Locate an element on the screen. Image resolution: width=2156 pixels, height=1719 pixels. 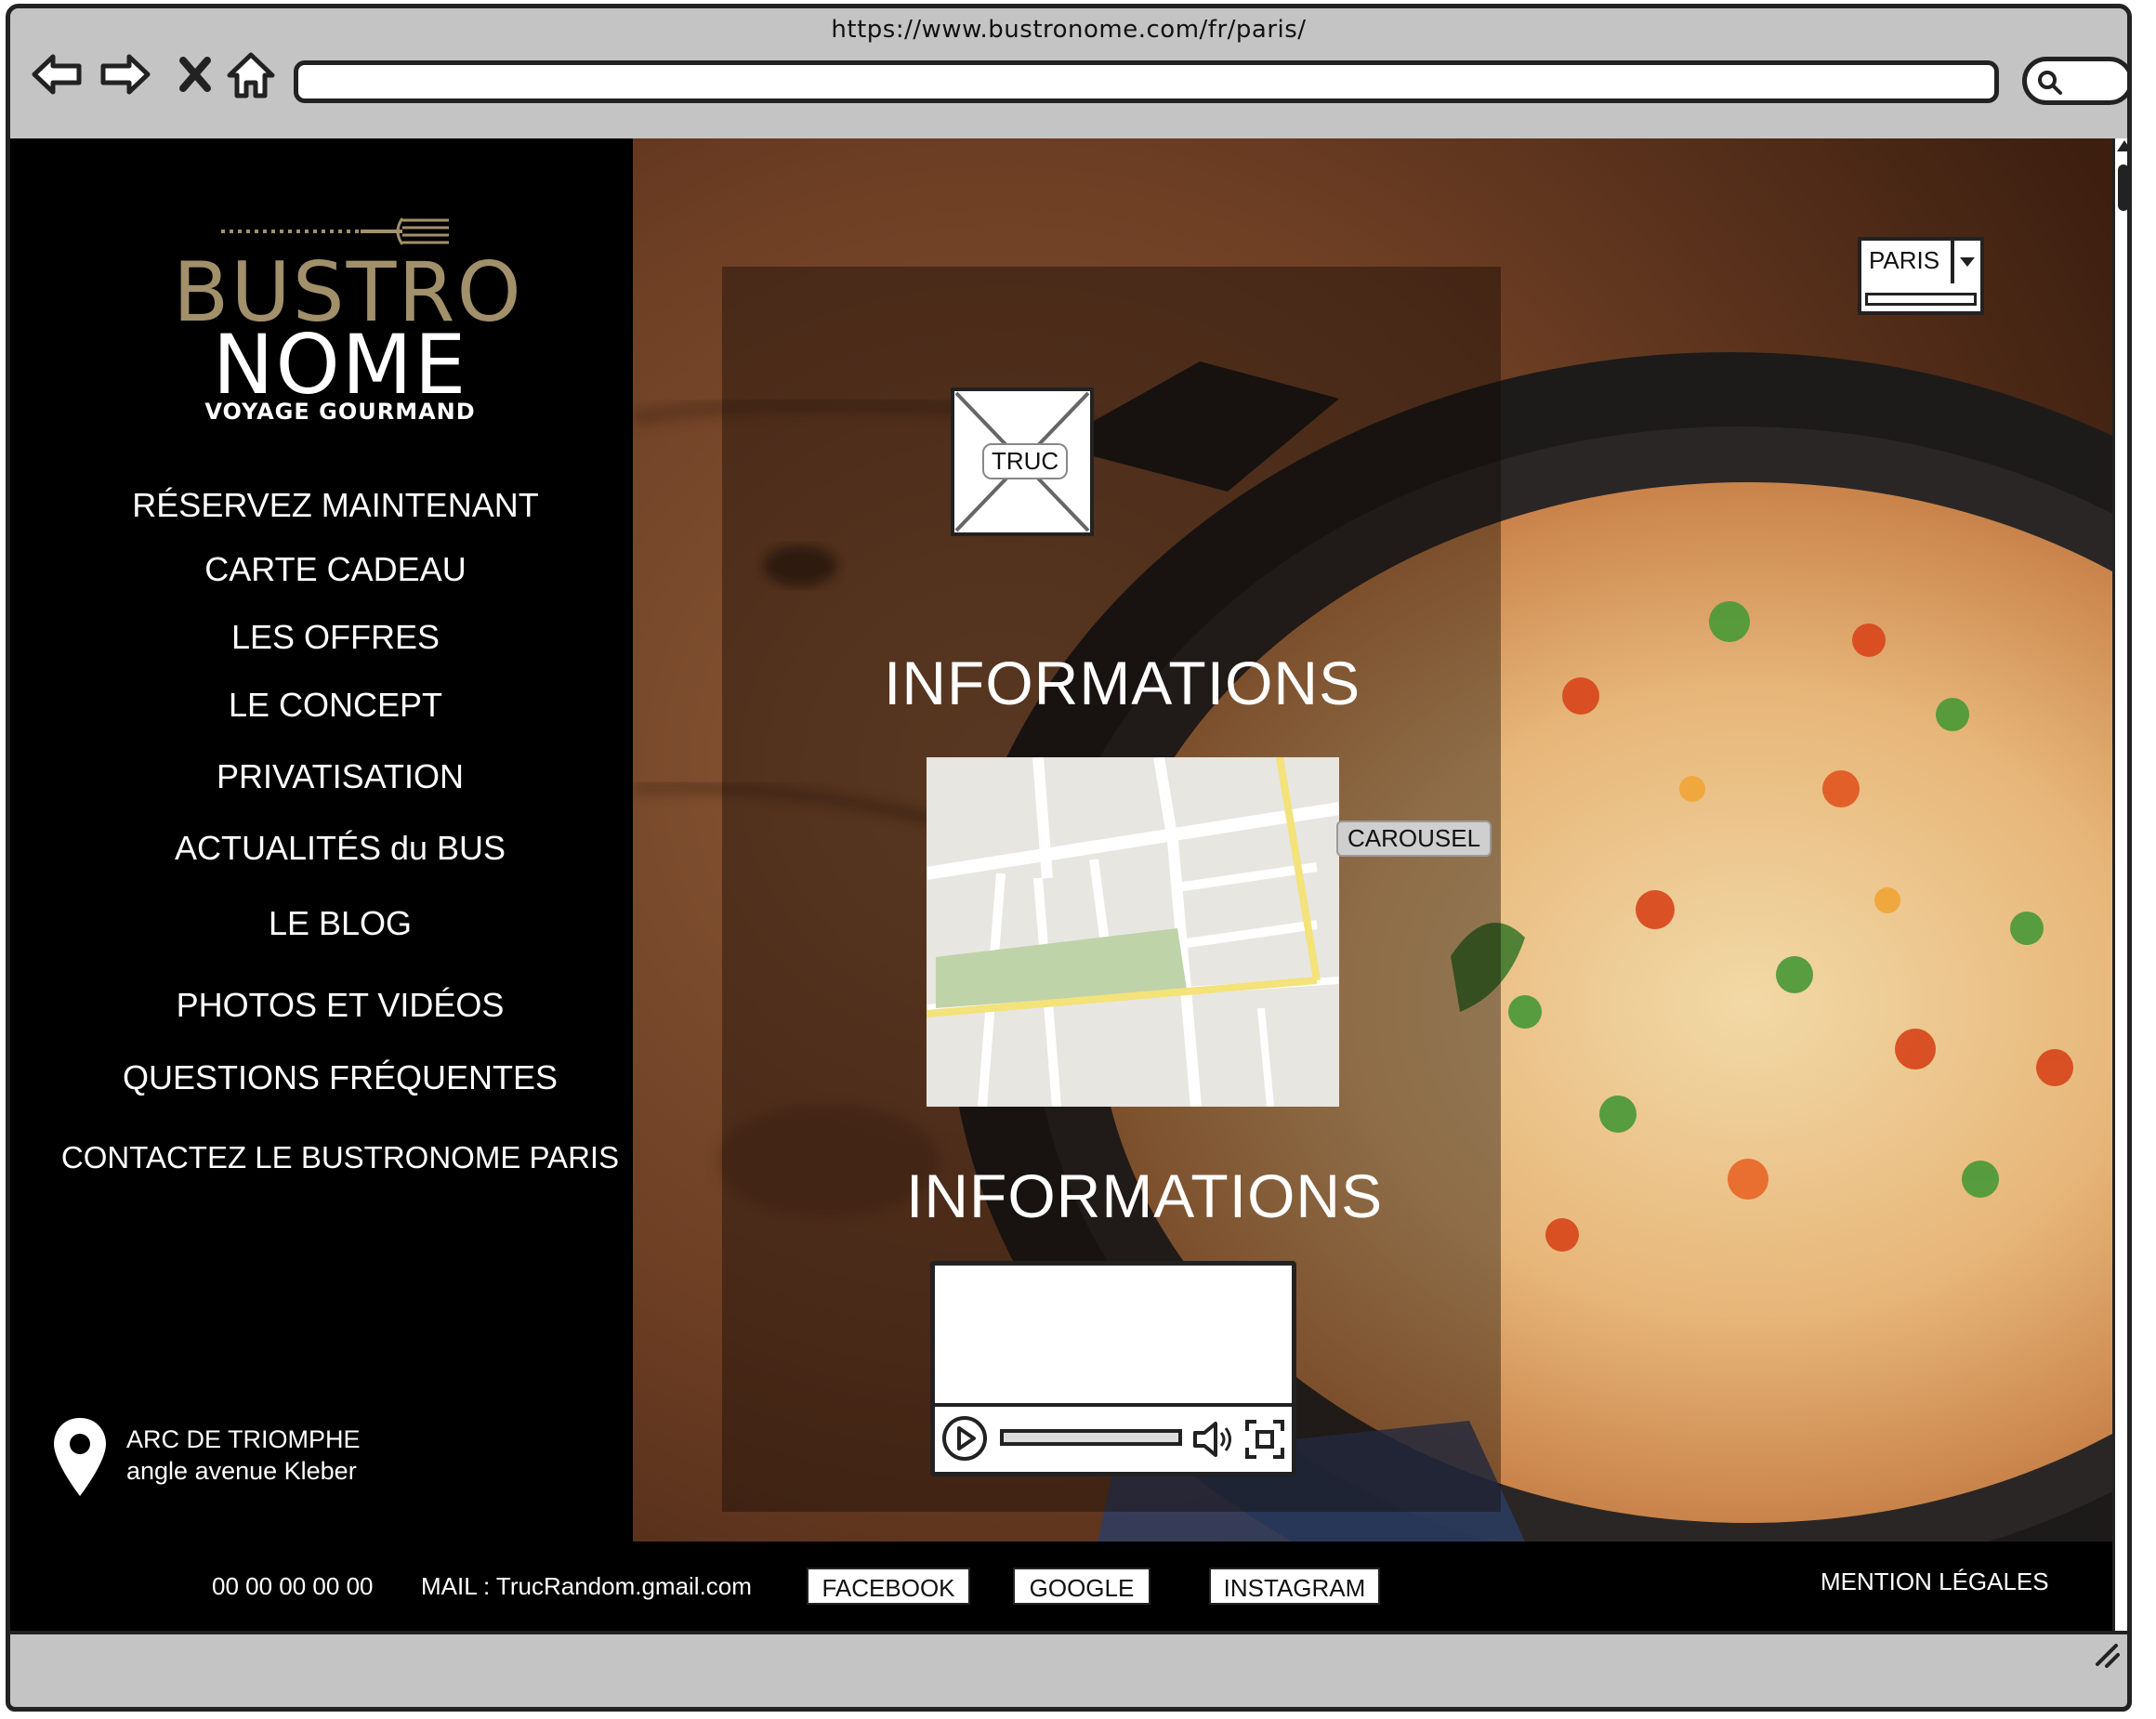
menu-item-contact: CONTACTEZ LE BUSTRONOME PARIS is located at coordinates (340, 1157).